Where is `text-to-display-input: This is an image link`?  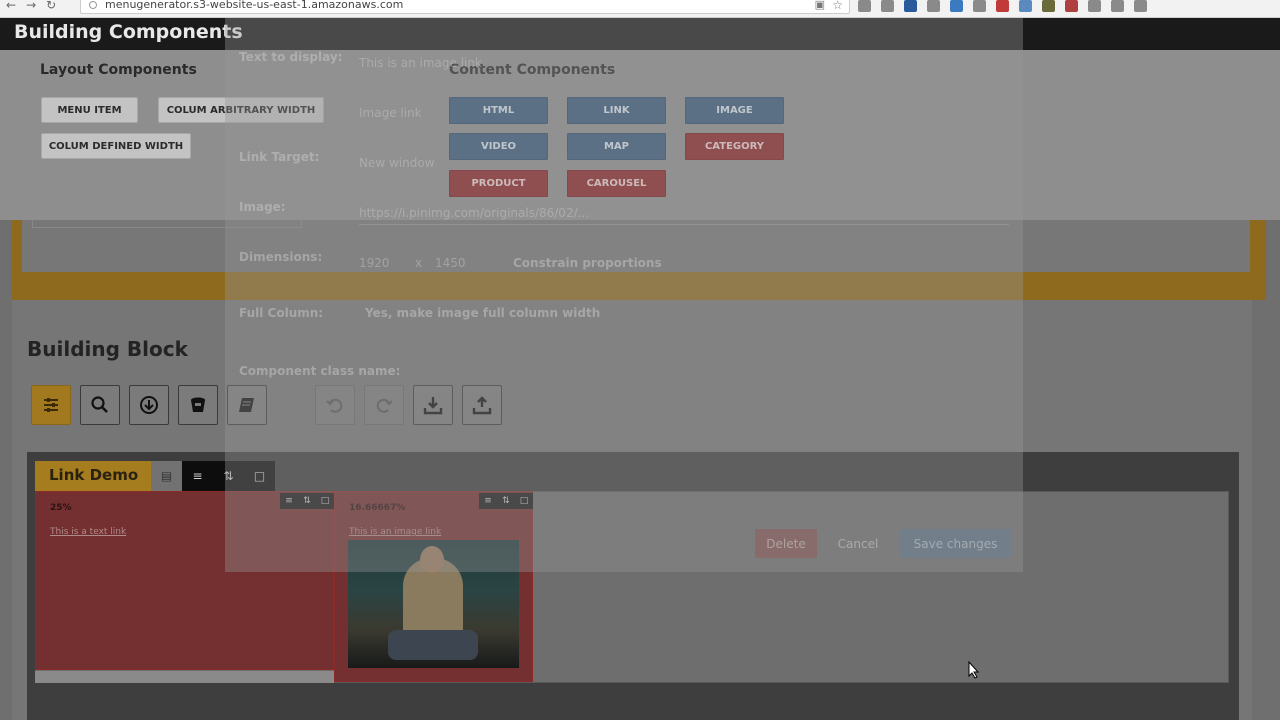 text-to-display-input: This is an image link is located at coordinates (420, 63).